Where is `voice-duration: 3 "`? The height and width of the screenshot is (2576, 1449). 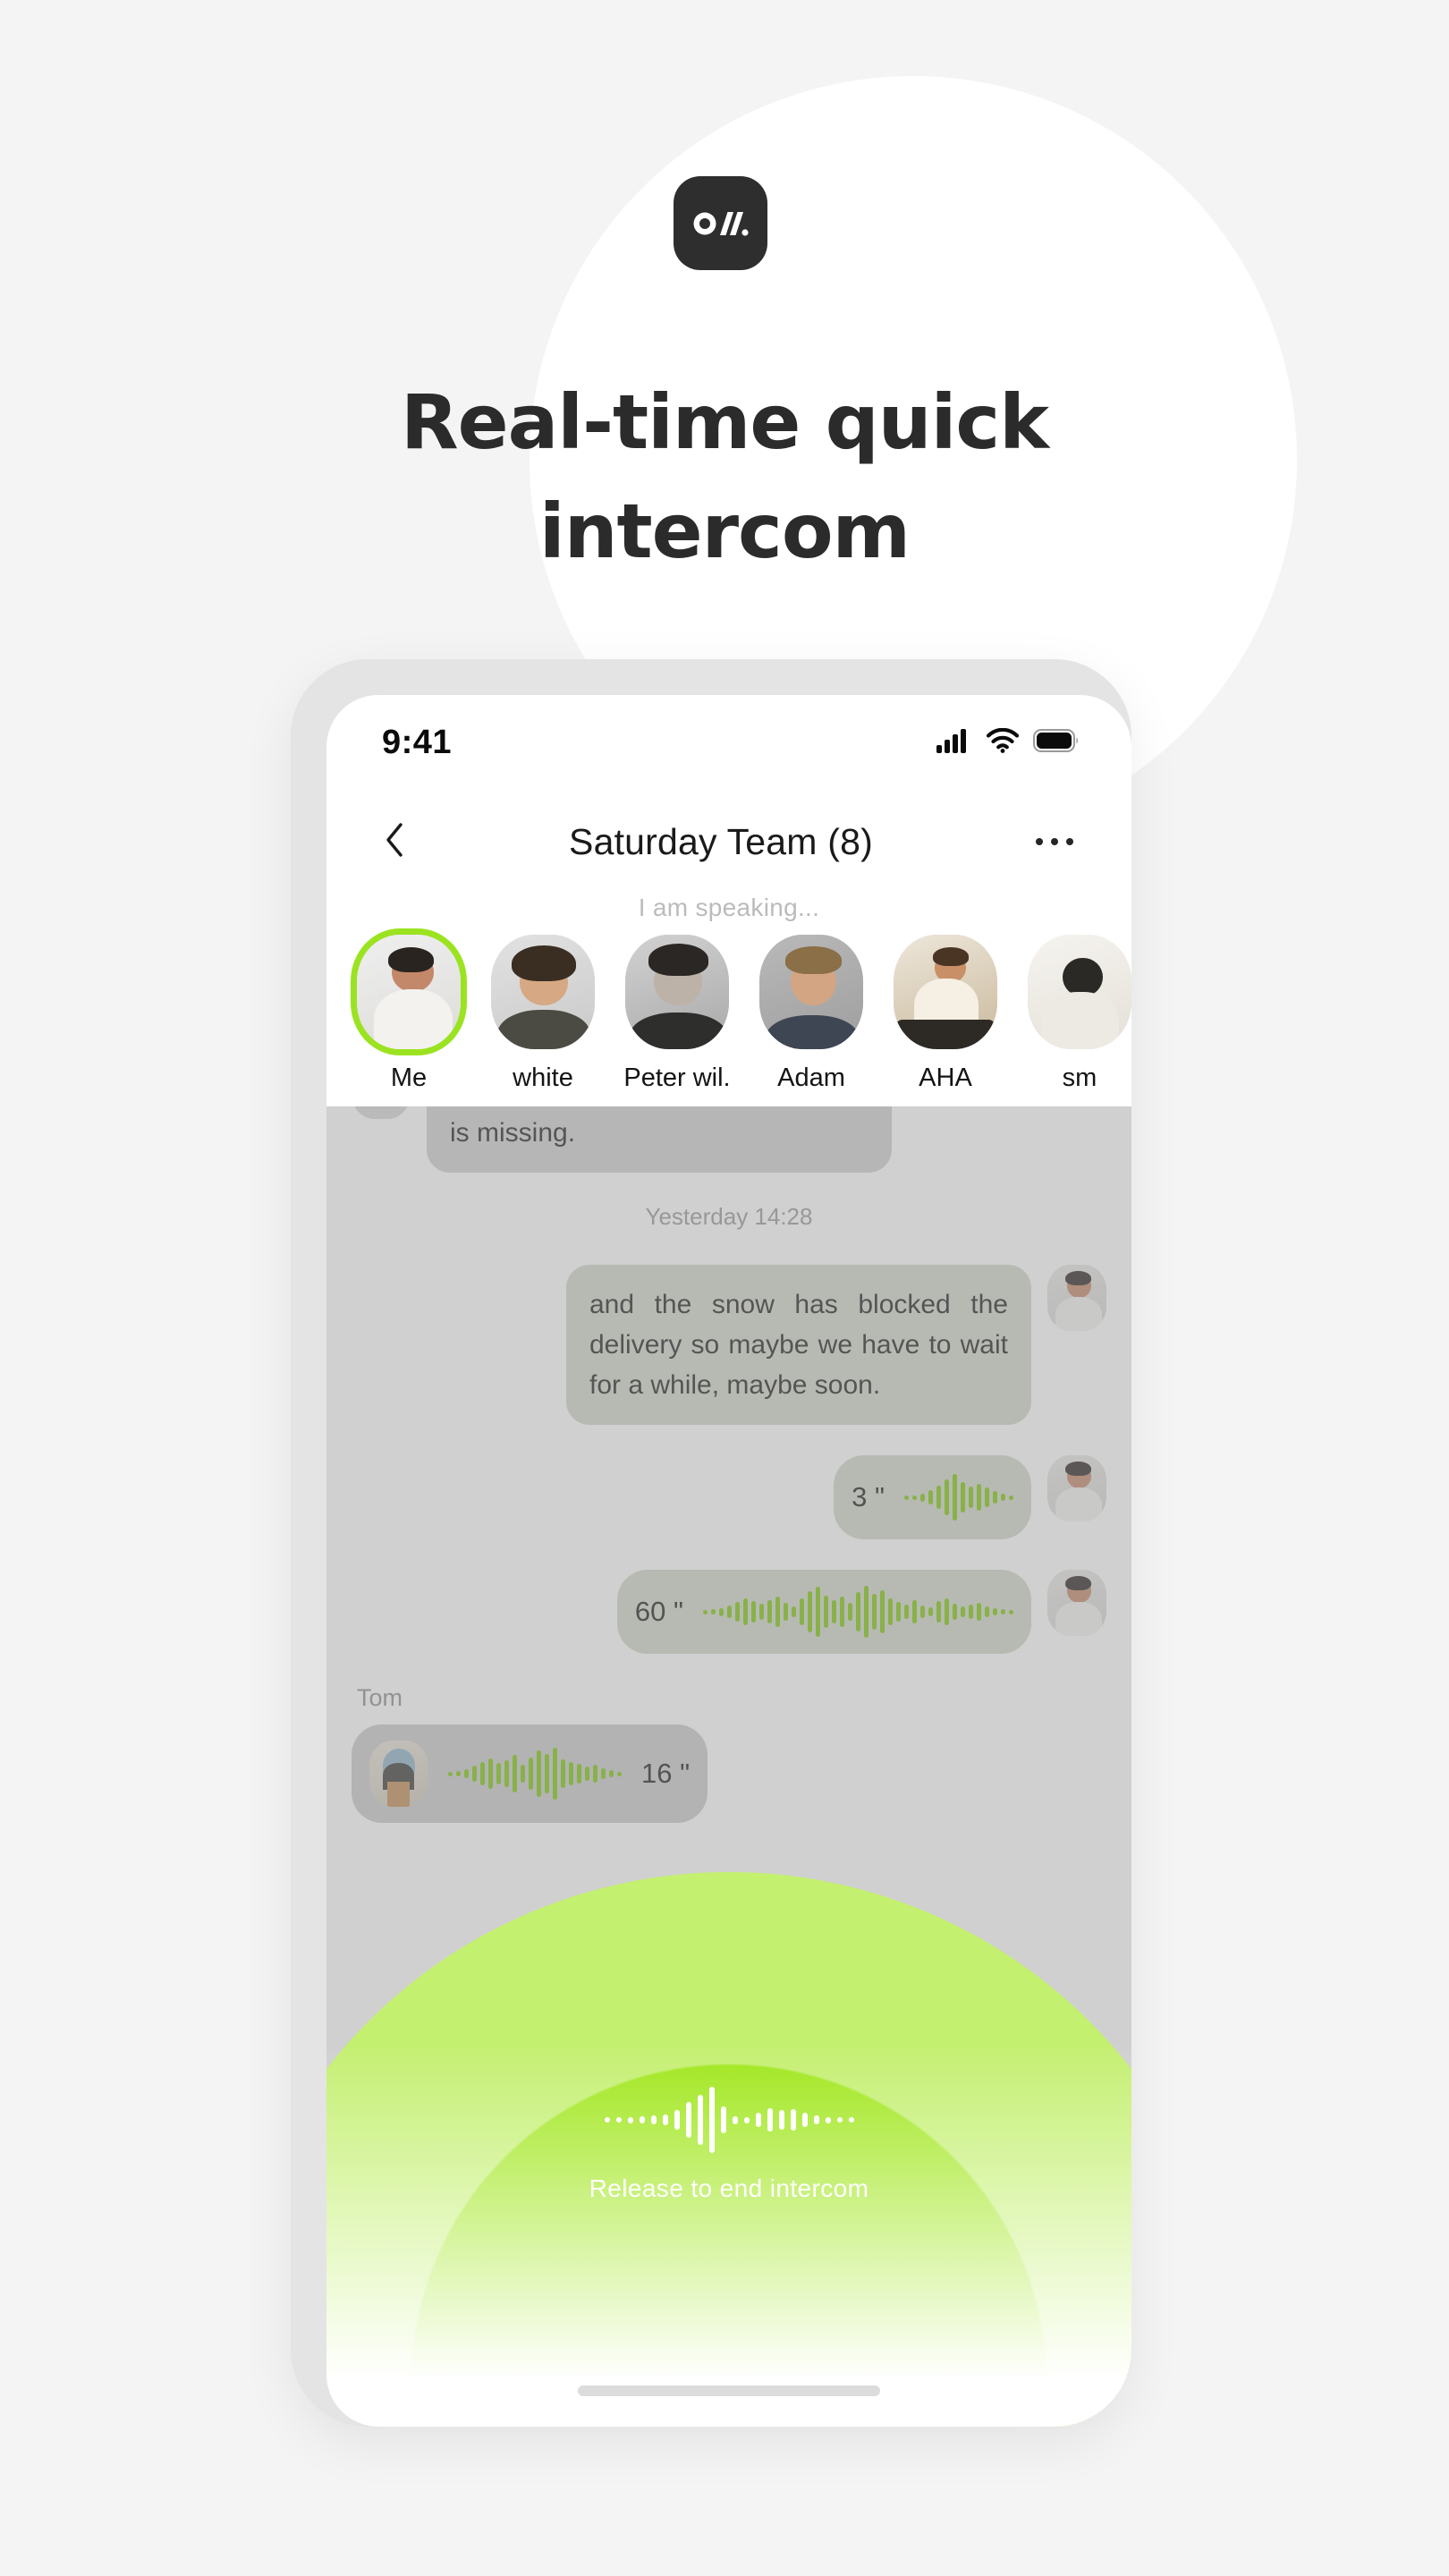
voice-duration: 3 " is located at coordinates (868, 1497).